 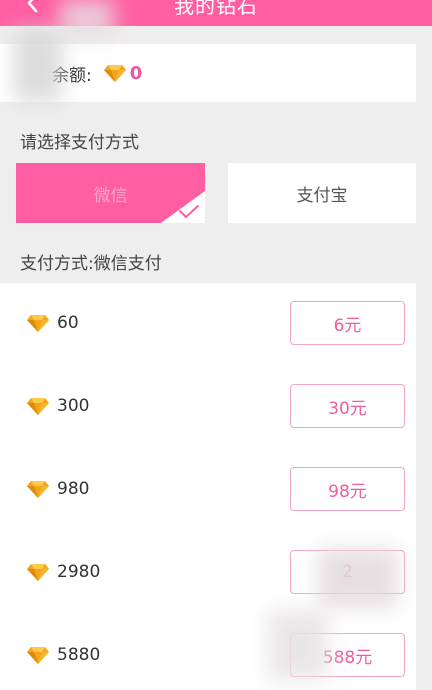 I want to click on payment-method-heading: 请选择支付方式, so click(x=79, y=143).